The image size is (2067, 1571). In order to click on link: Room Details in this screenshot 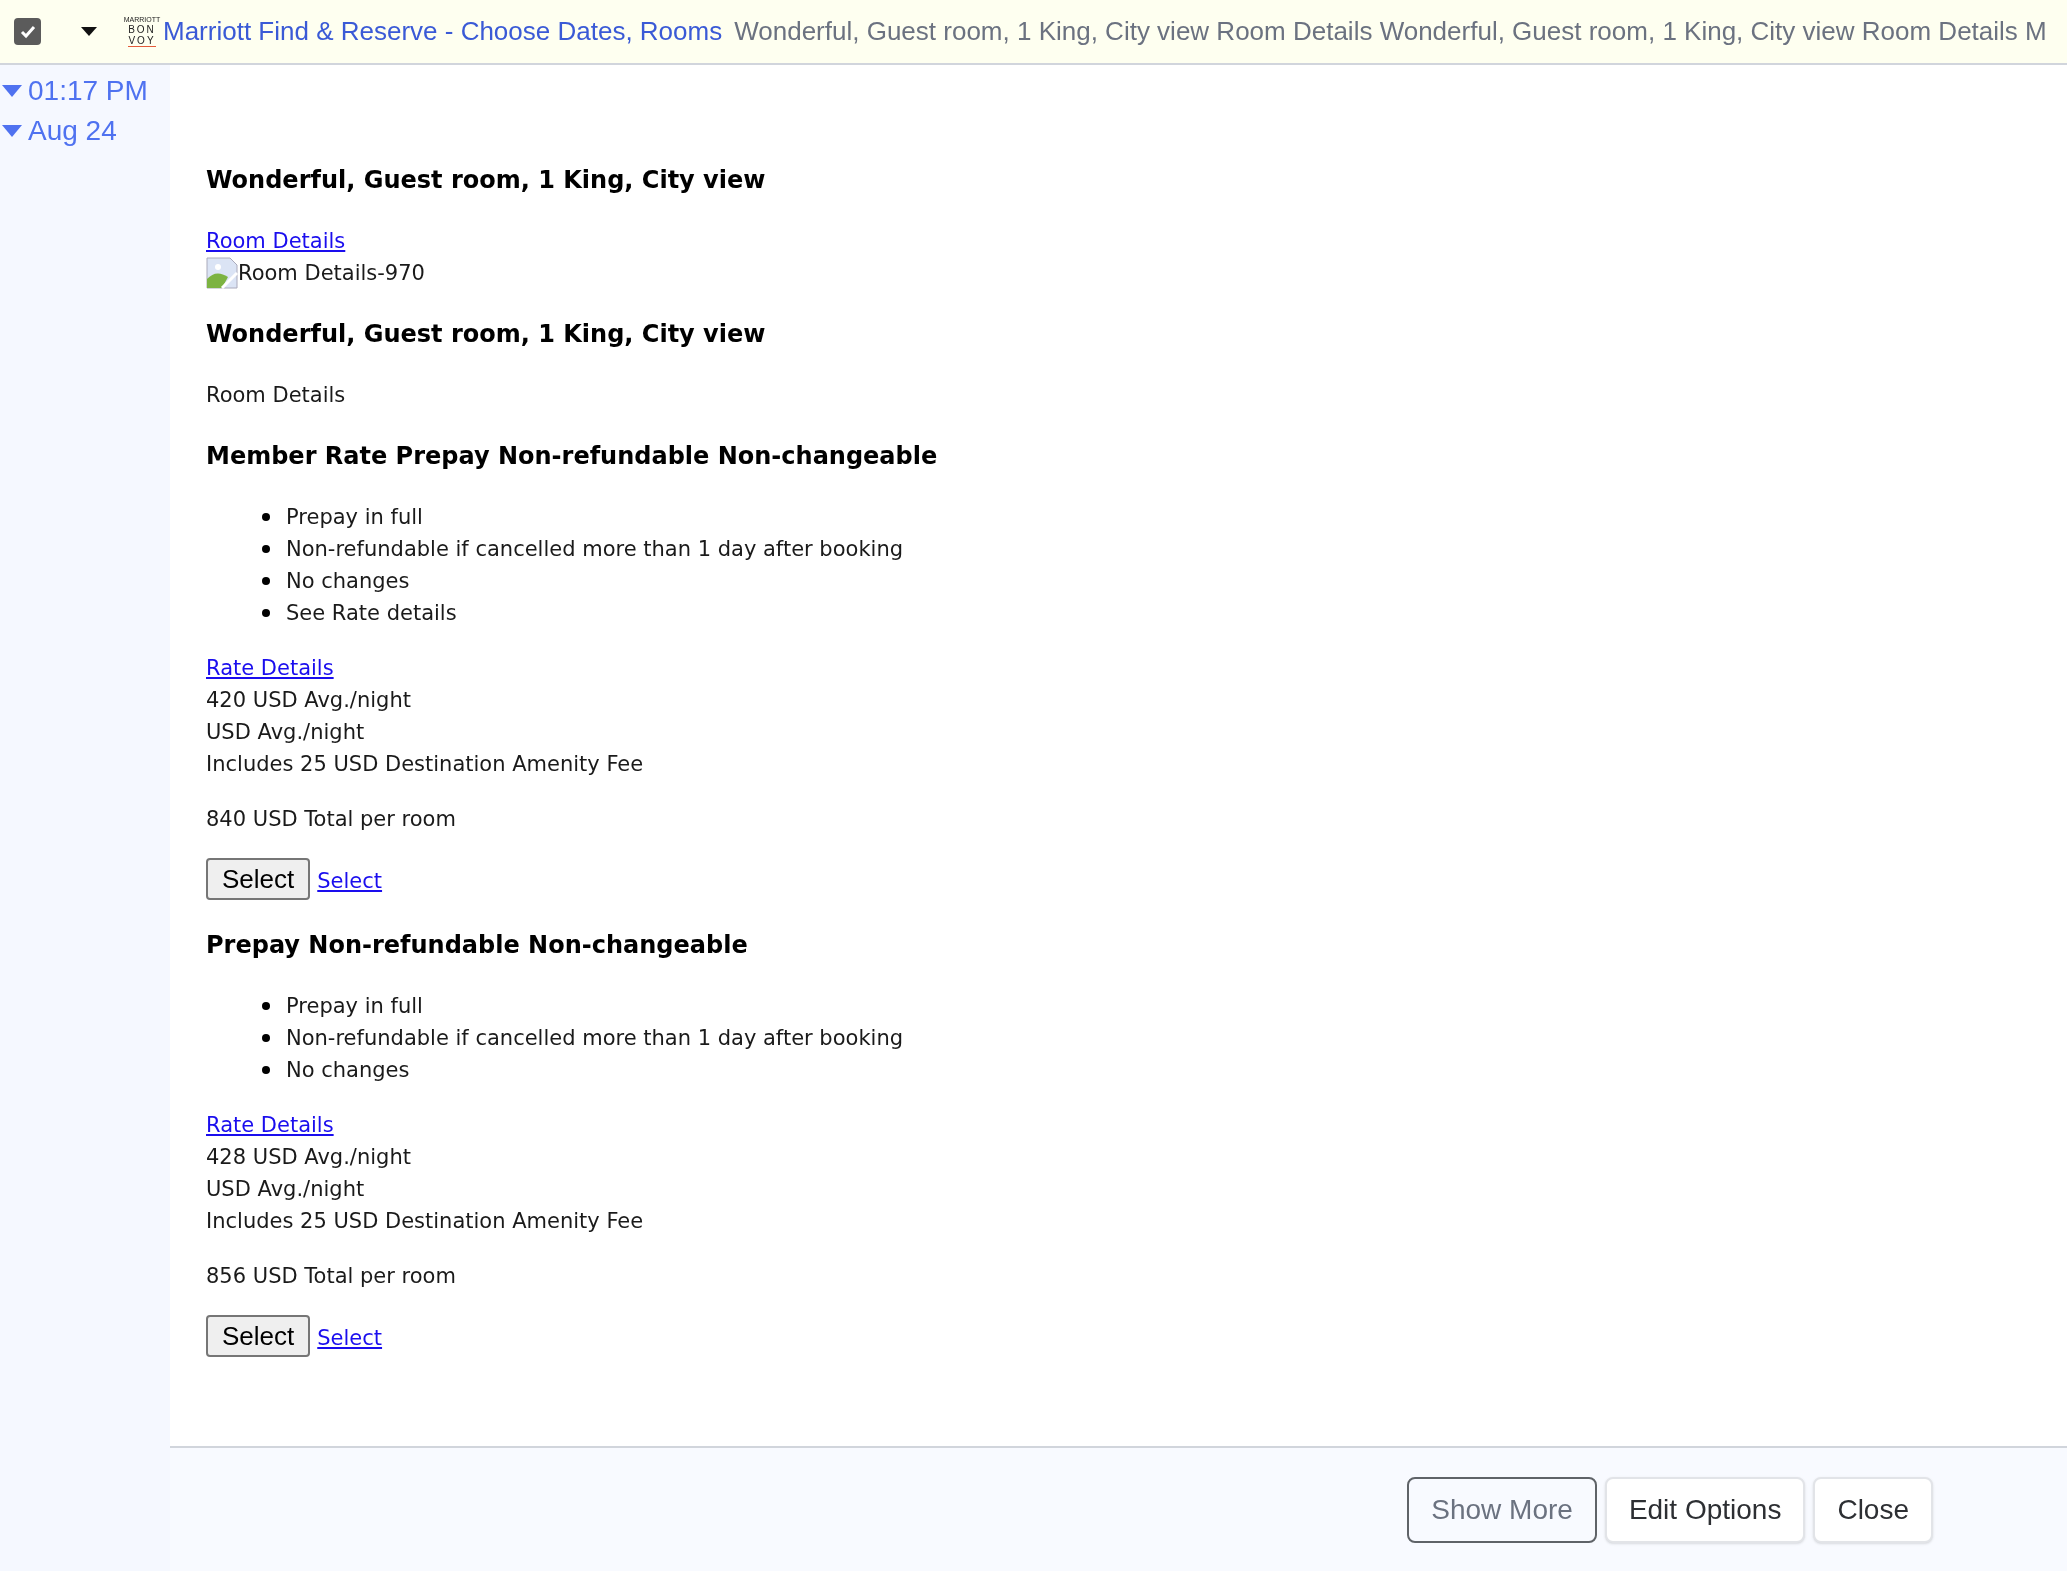, I will do `click(276, 241)`.